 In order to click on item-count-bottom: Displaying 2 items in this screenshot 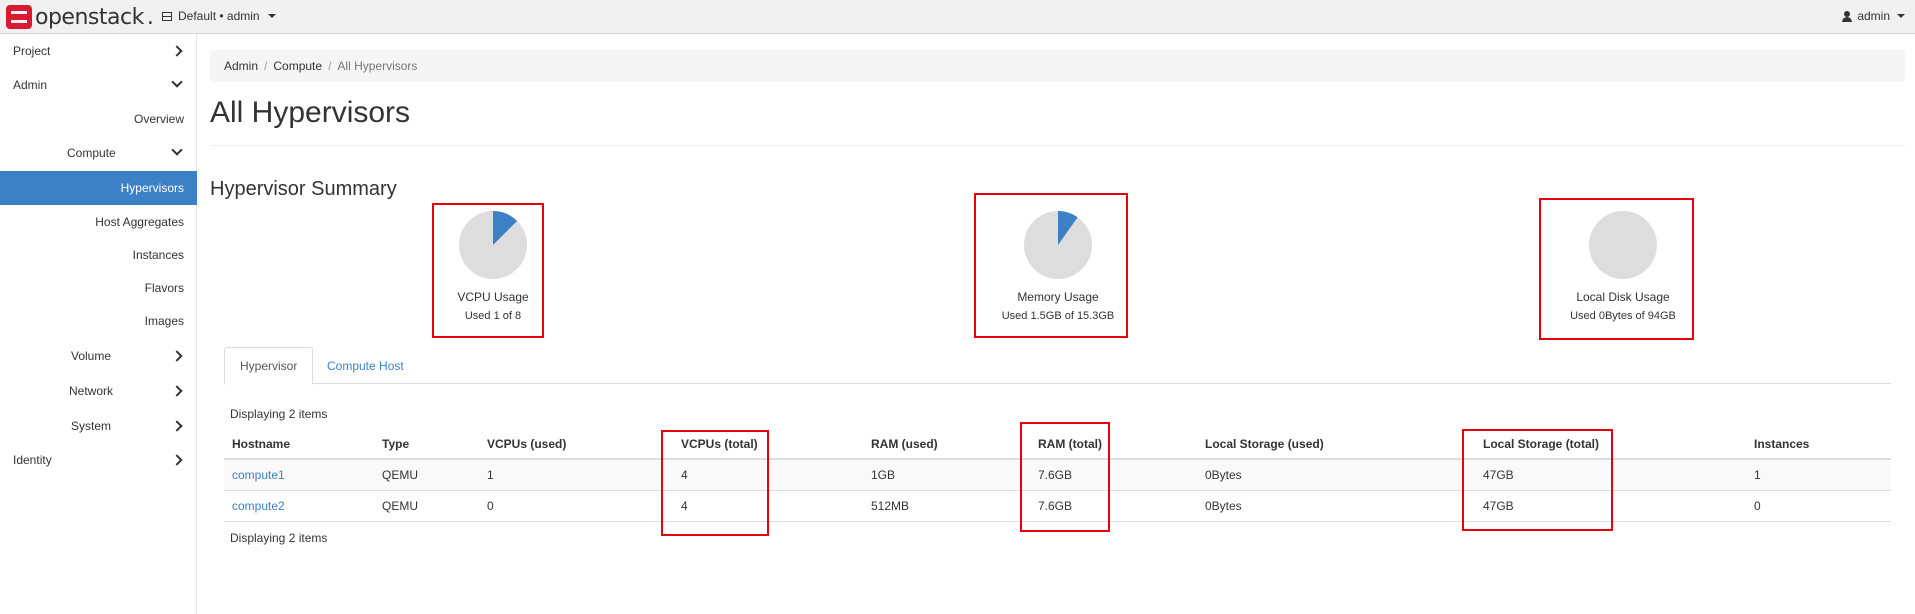, I will do `click(279, 538)`.